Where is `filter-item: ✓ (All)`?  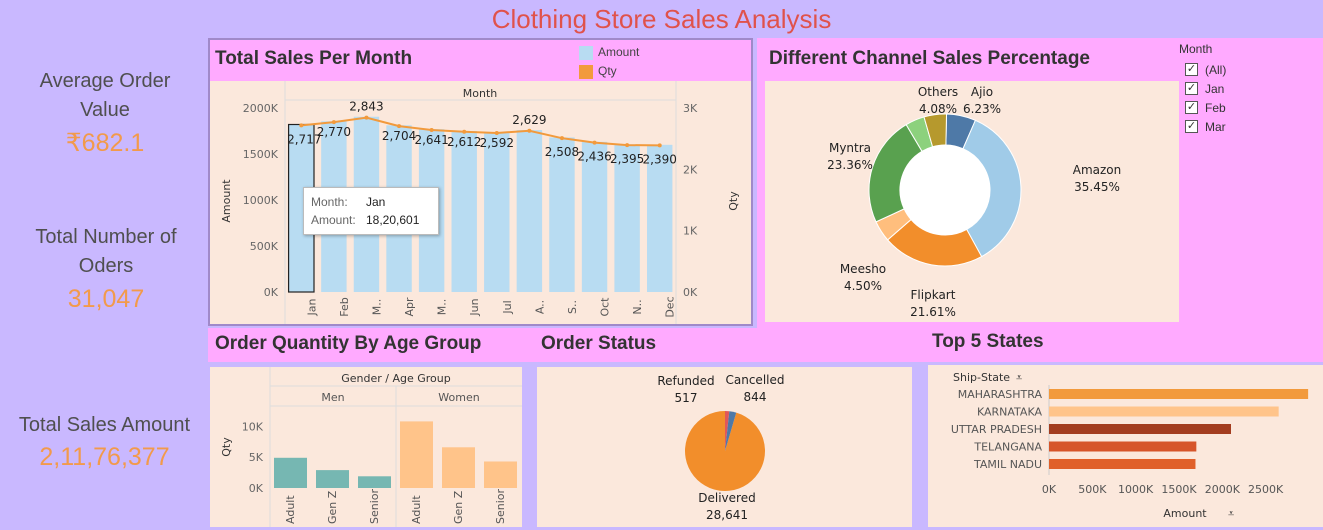
filter-item: ✓ (All) is located at coordinates (1202, 69).